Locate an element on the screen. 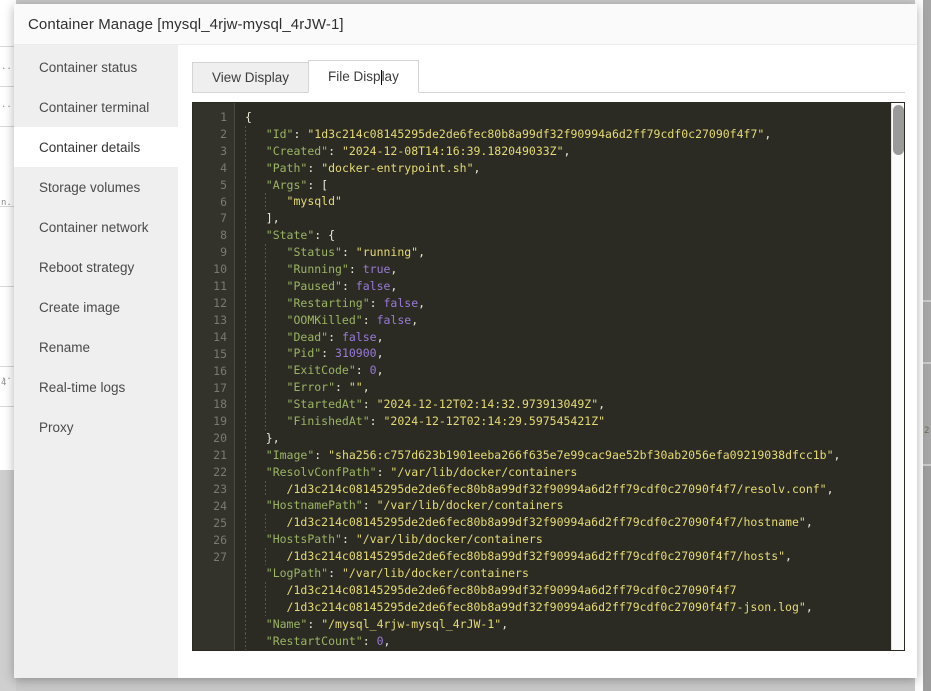 The height and width of the screenshot is (691, 931). code-token-k: "StartedAt" is located at coordinates (324, 404).